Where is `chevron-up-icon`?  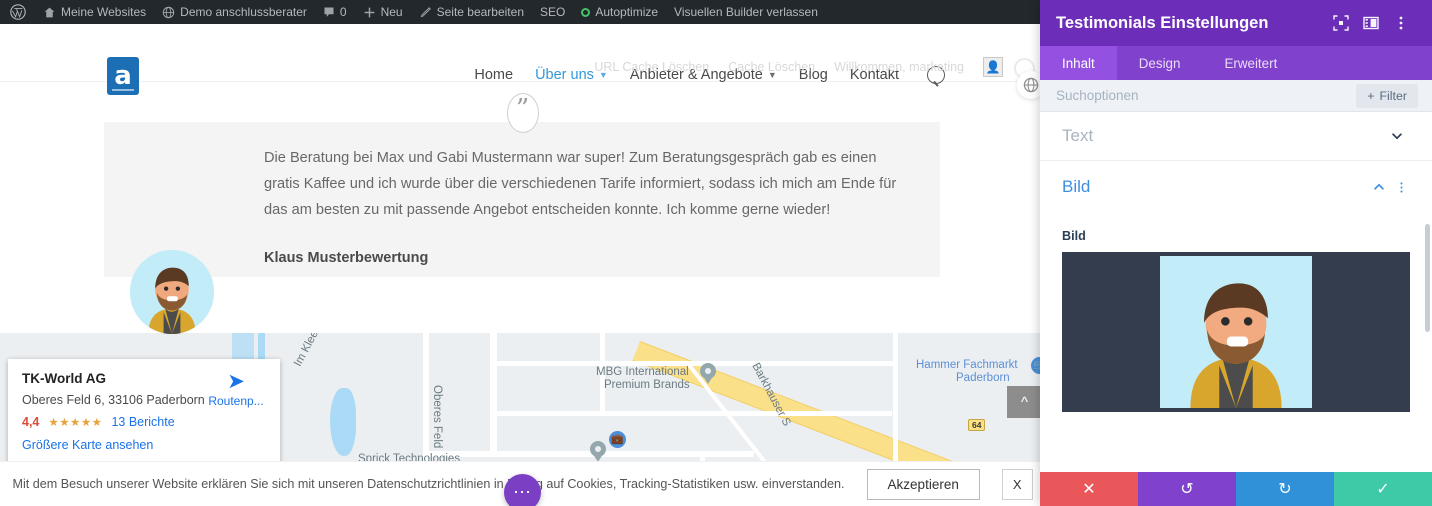
chevron-up-icon is located at coordinates (1379, 187).